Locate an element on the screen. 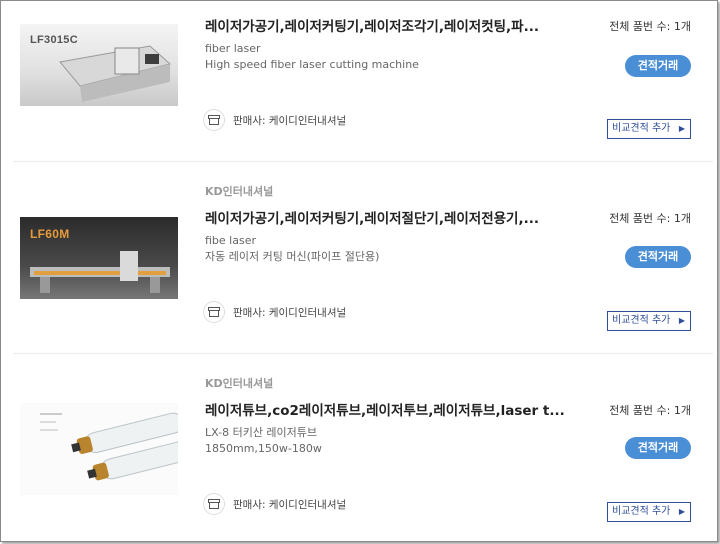  pipe-cutter-illustration is located at coordinates (100, 272).